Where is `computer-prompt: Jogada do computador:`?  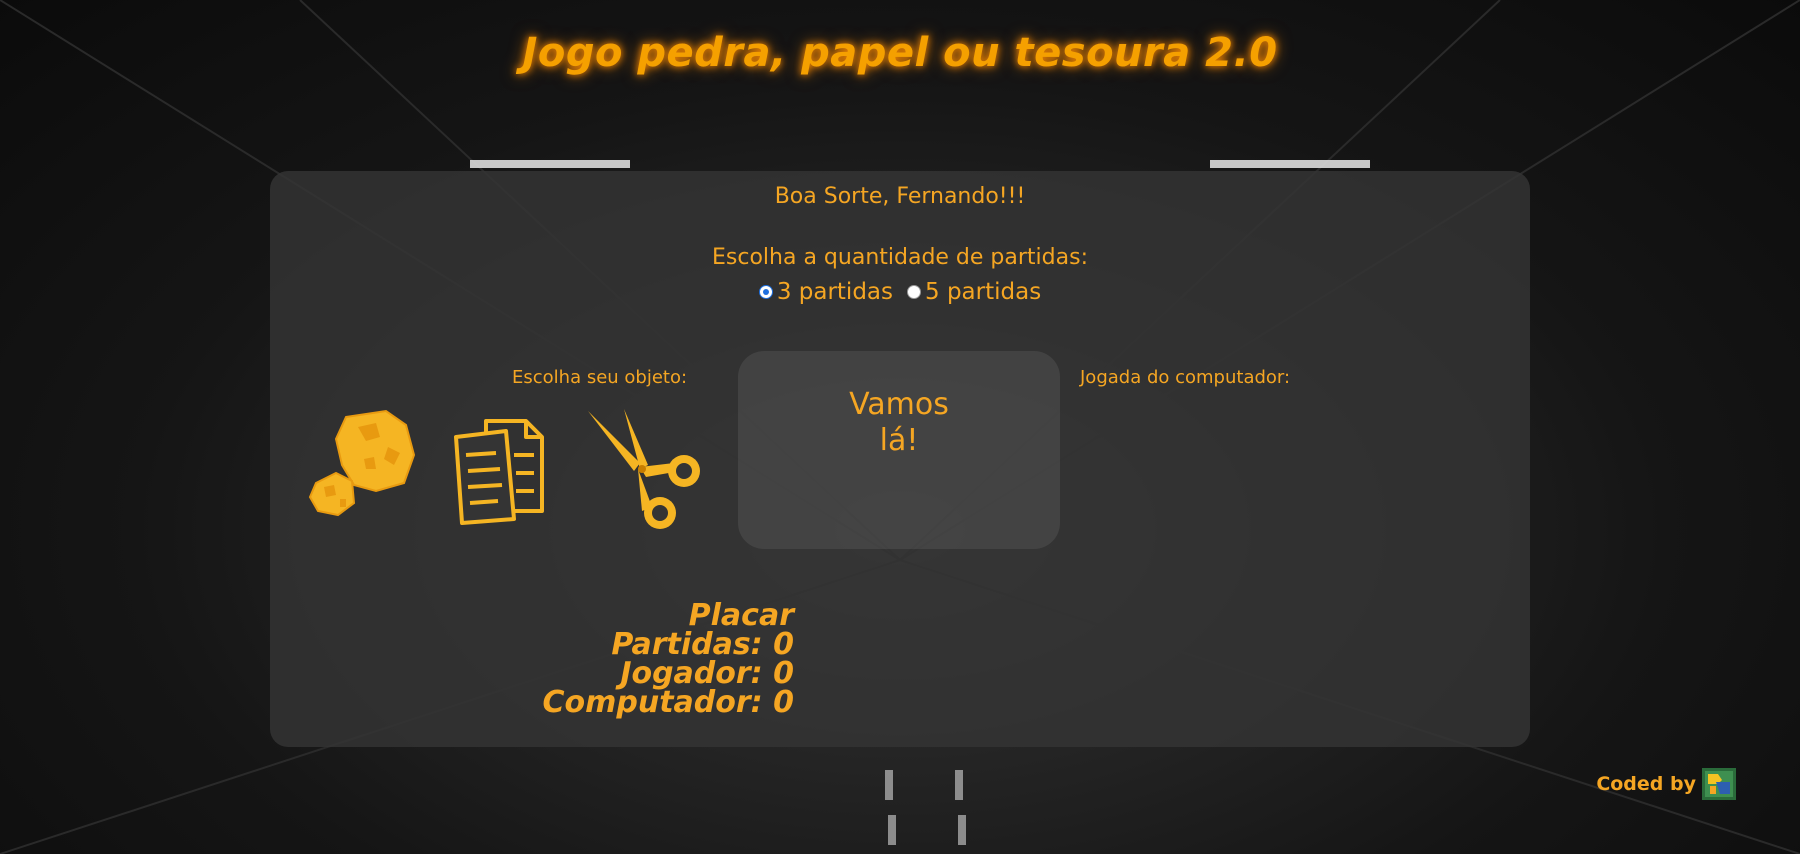 computer-prompt: Jogada do computador: is located at coordinates (1185, 377).